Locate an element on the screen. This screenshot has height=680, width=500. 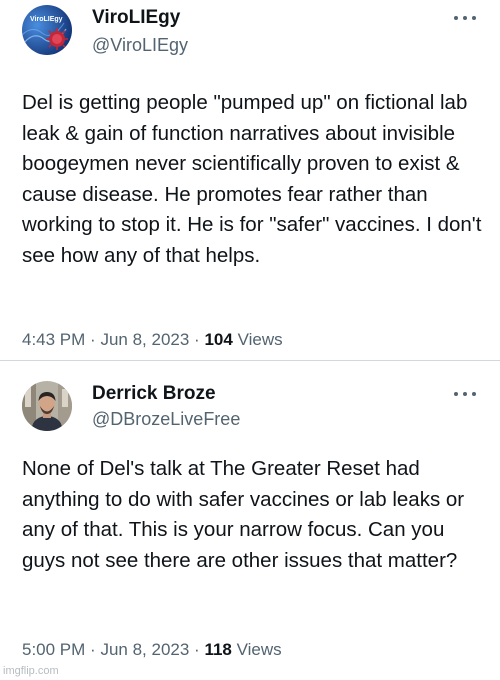
user-handle: @DBrozeLiveFree is located at coordinates (166, 419).